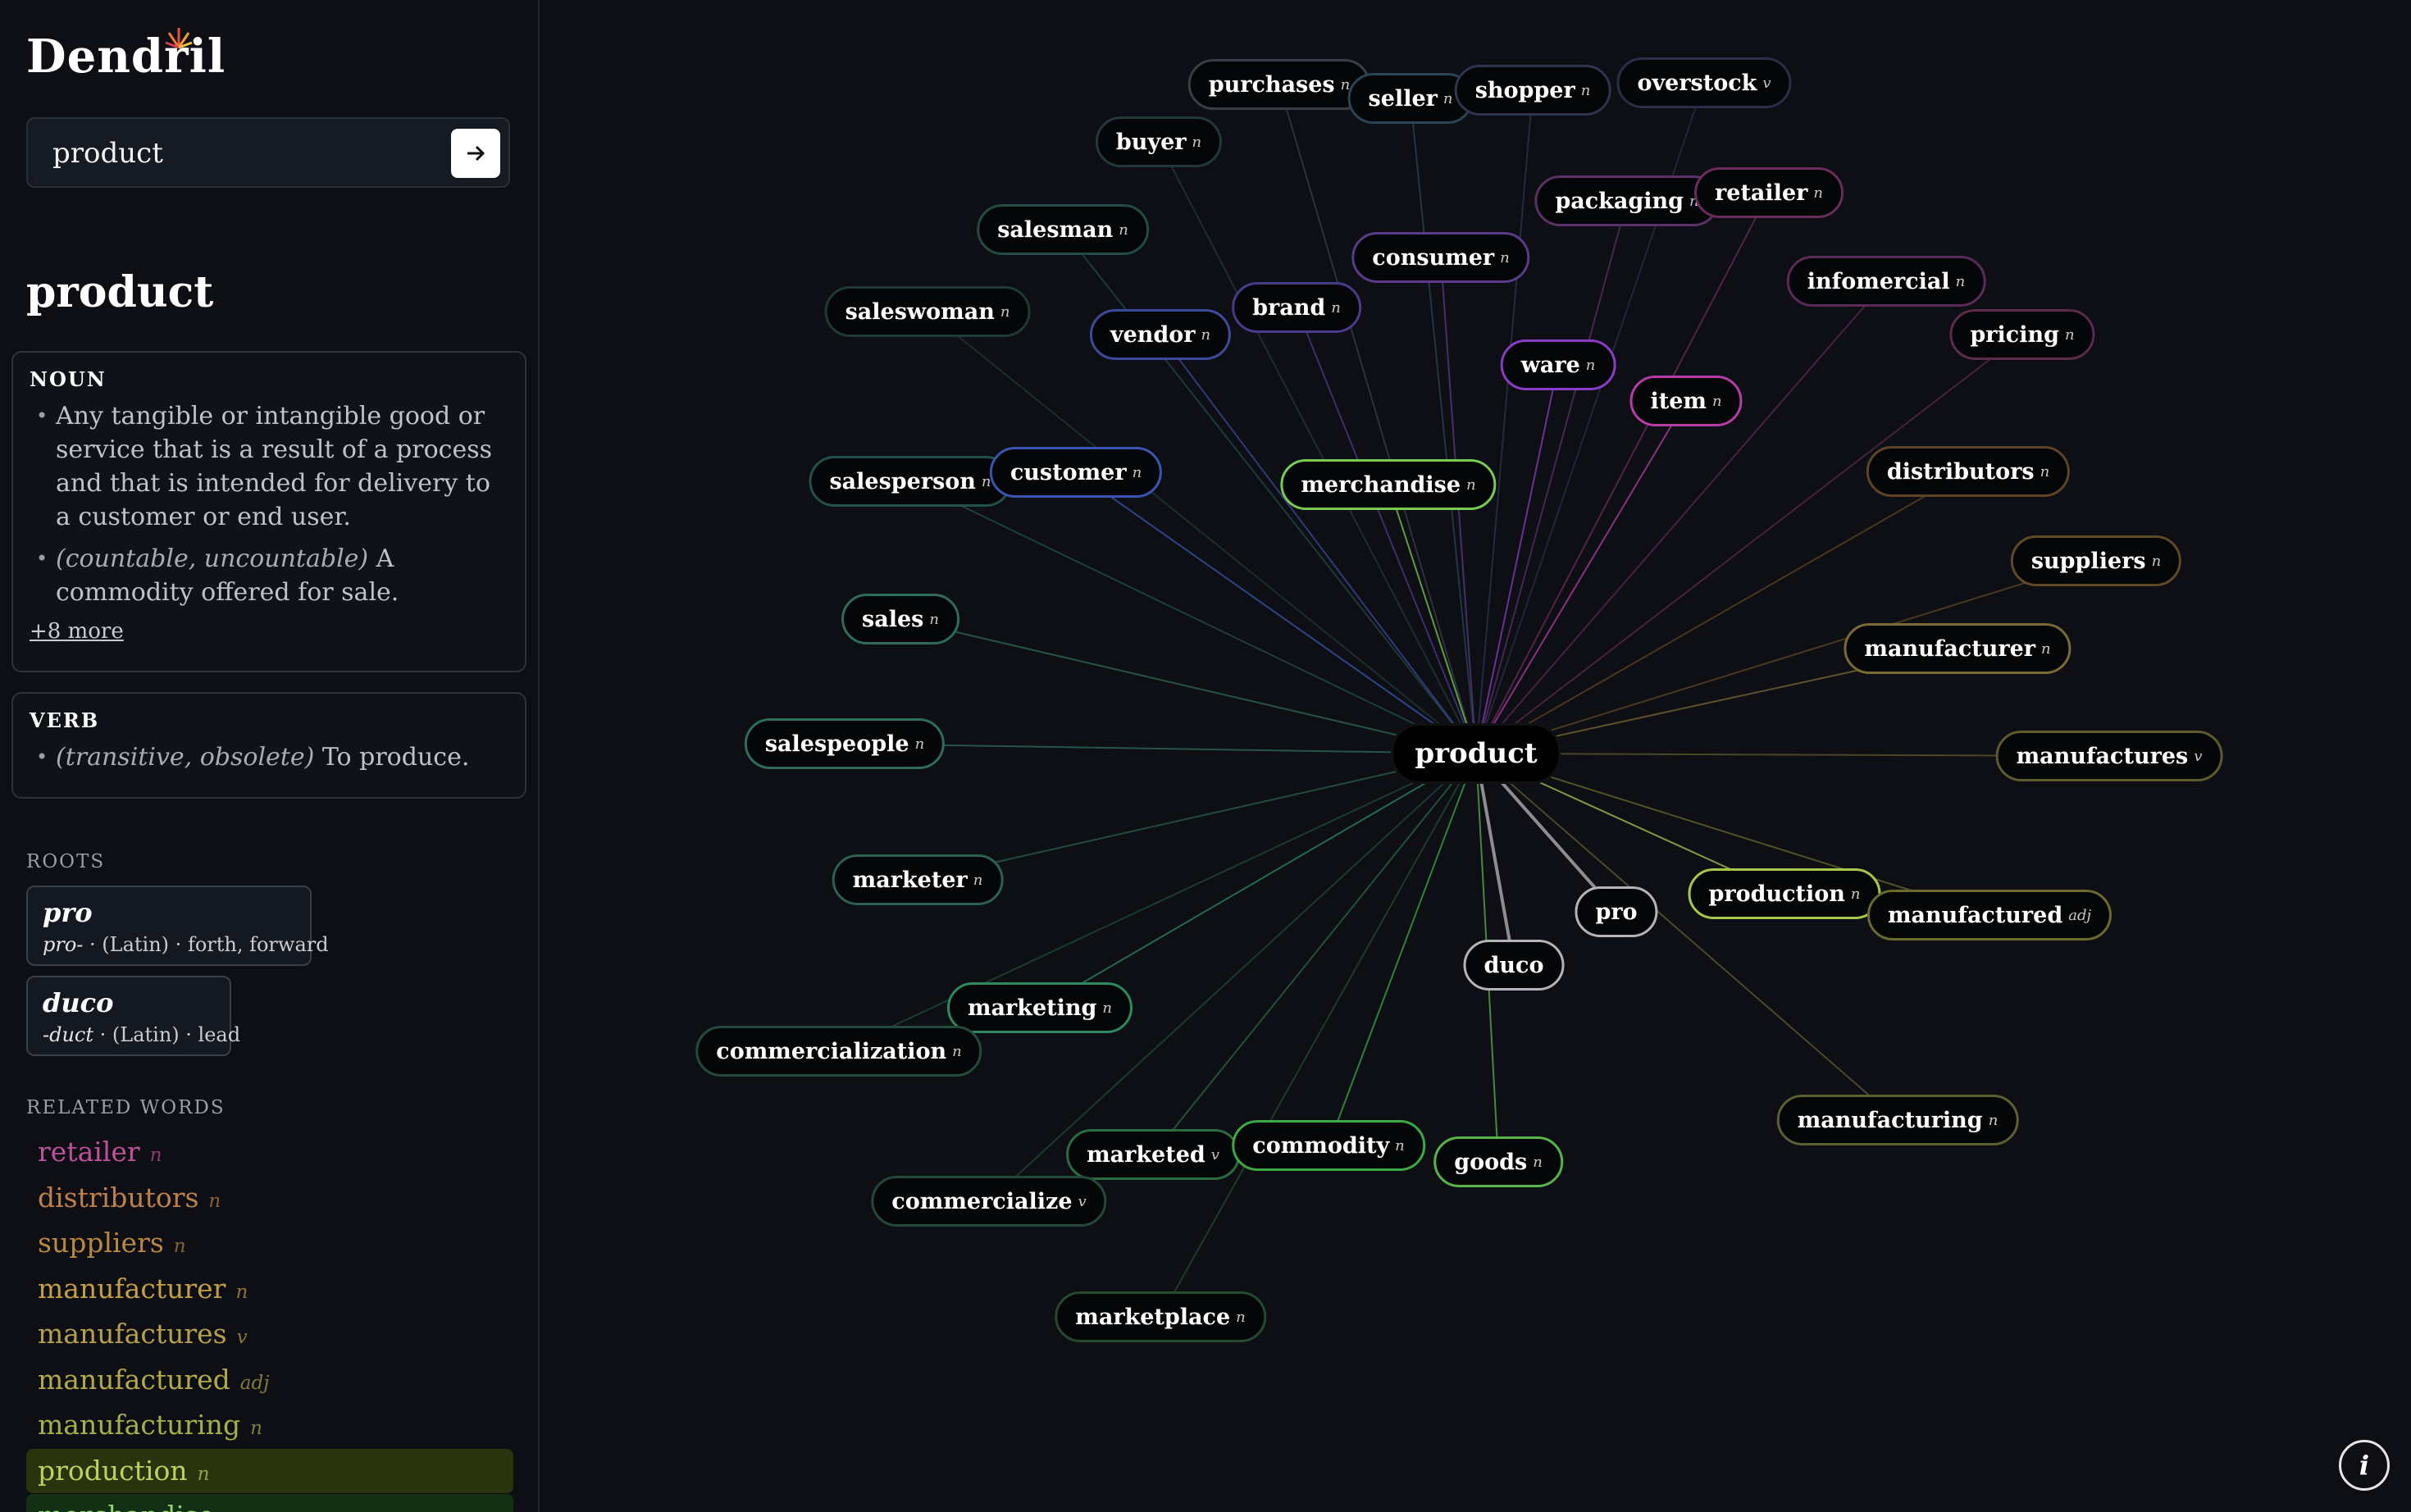 This screenshot has height=1512, width=2411. Describe the element at coordinates (118, 1197) in the screenshot. I see `related-word: distributors` at that location.